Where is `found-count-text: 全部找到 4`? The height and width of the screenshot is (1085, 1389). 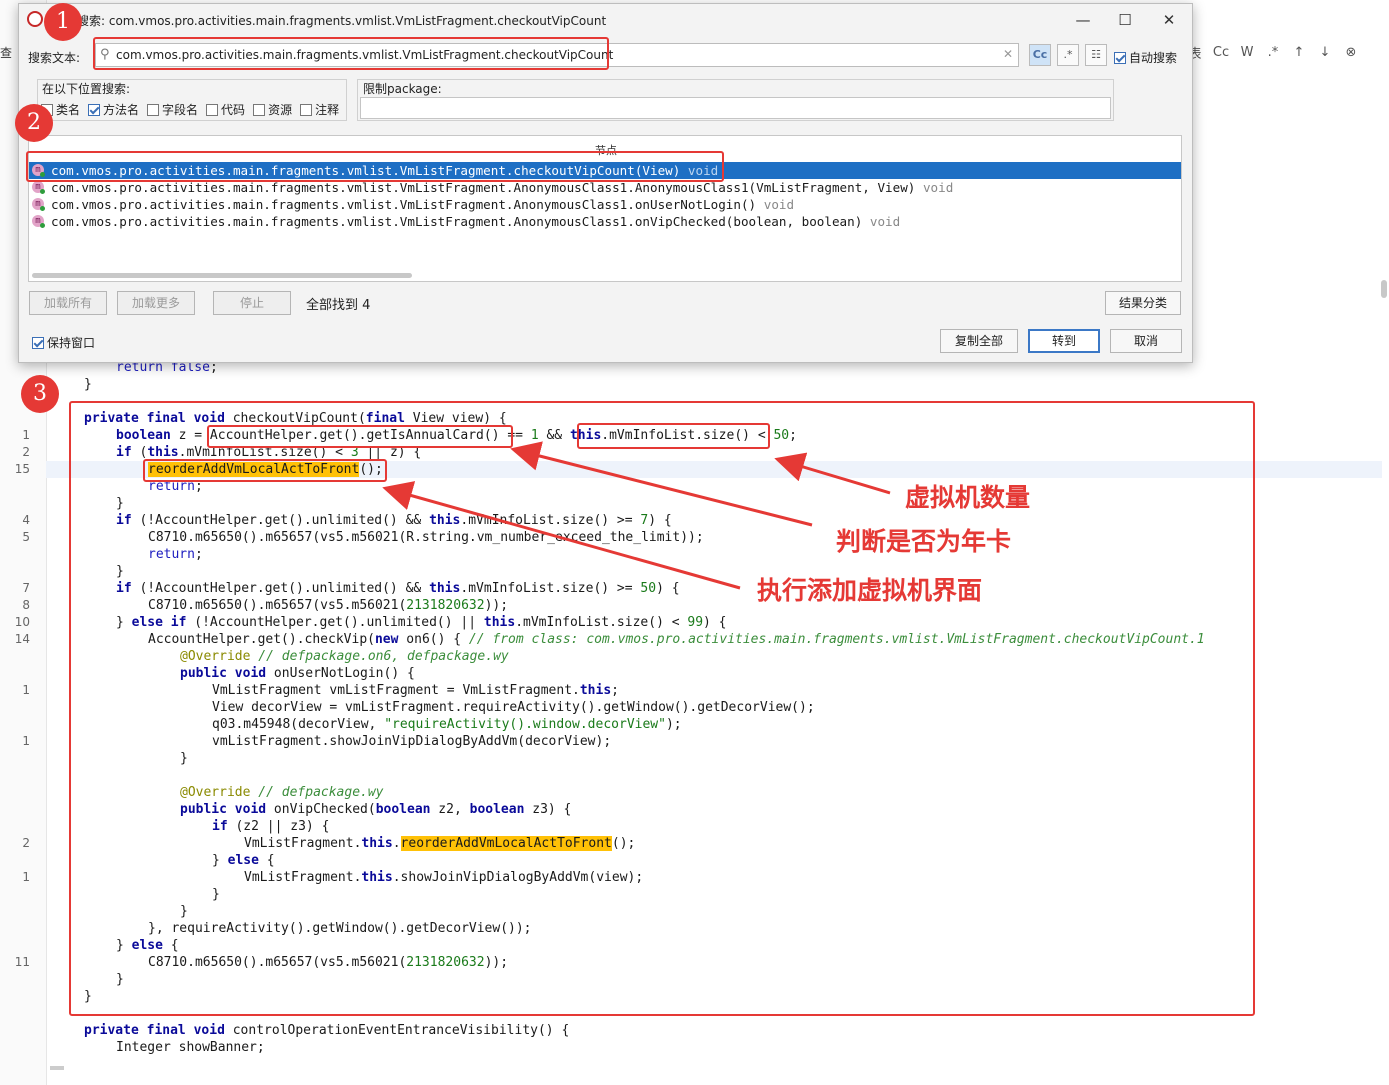 found-count-text: 全部找到 4 is located at coordinates (338, 305).